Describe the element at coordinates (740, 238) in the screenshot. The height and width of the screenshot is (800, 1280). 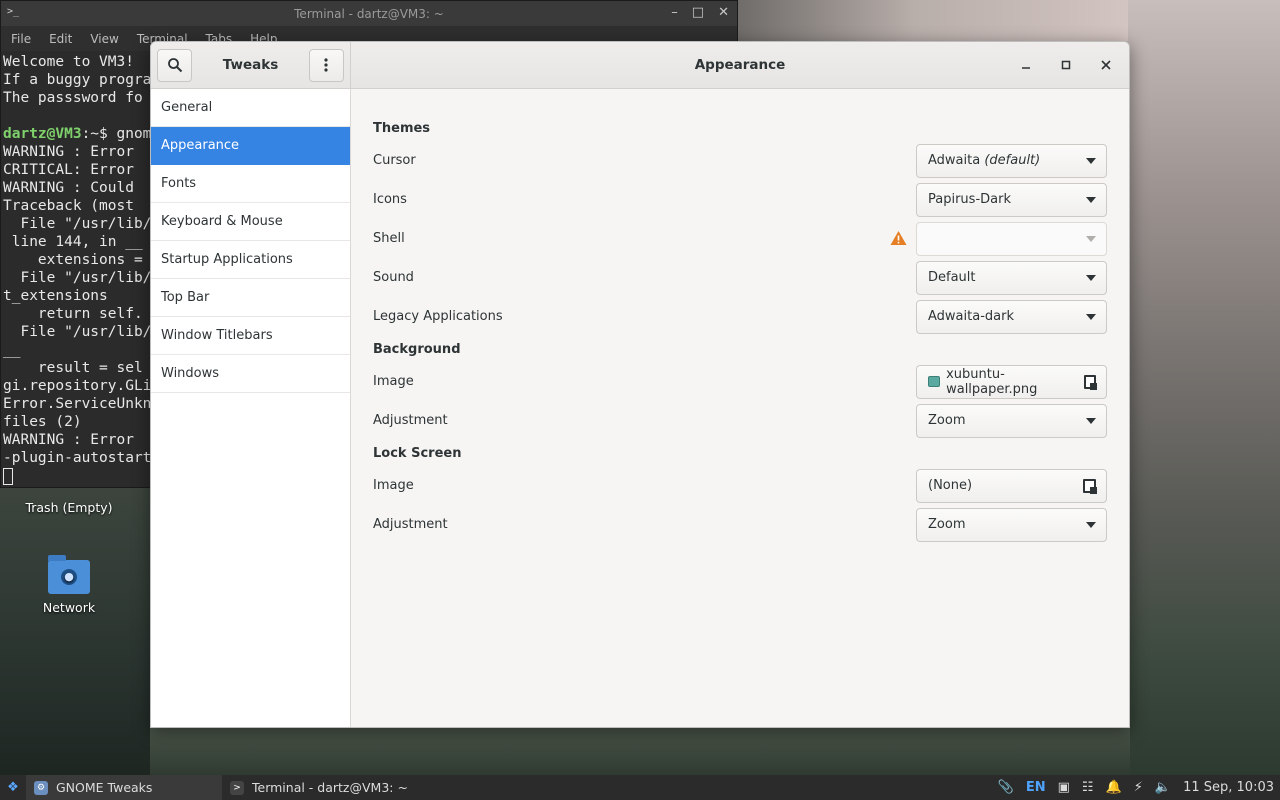
I see `shell-row: Shell` at that location.